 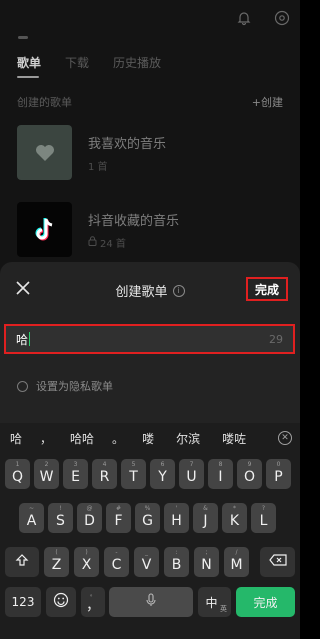 What do you see at coordinates (220, 474) in the screenshot?
I see `key-i: 8I` at bounding box center [220, 474].